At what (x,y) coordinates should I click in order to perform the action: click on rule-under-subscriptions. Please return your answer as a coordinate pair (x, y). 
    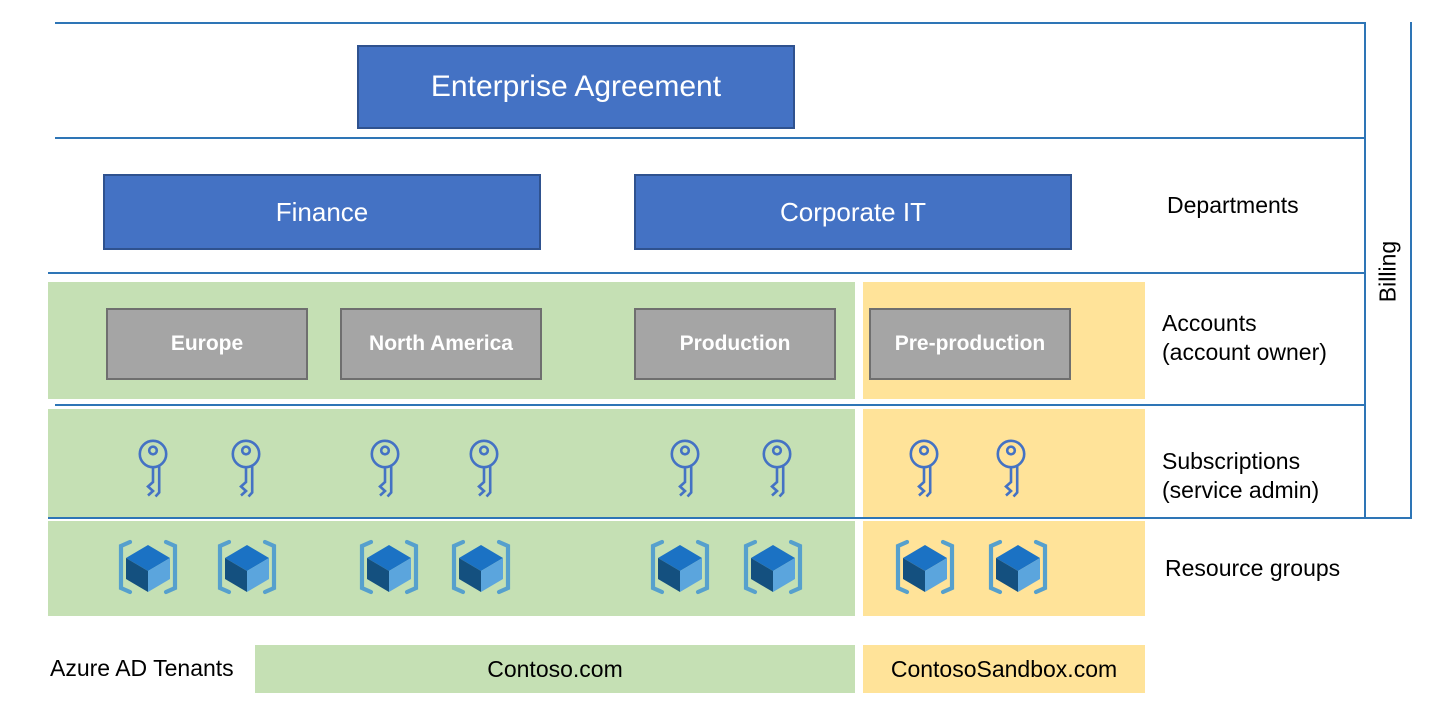
    Looking at the image, I should click on (730, 518).